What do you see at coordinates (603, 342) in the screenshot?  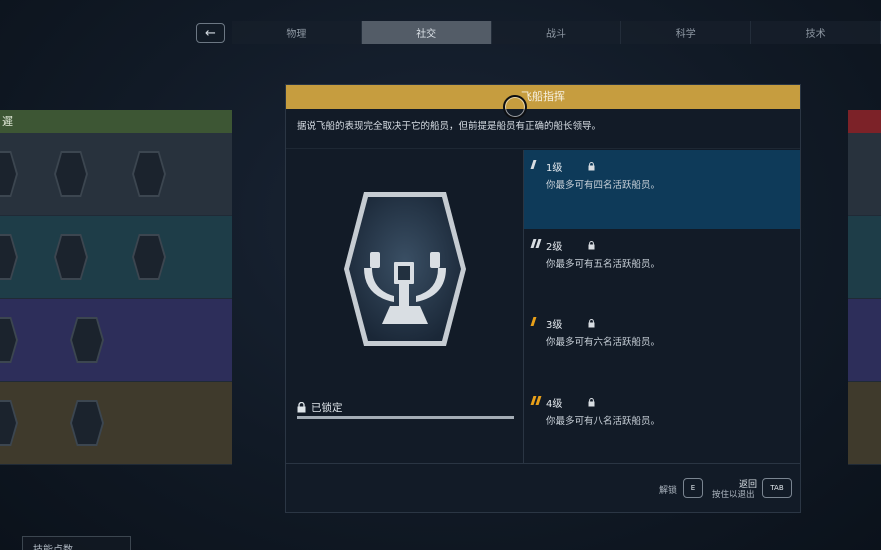 I see `rank-description: 你最多可有六名活跃船员。` at bounding box center [603, 342].